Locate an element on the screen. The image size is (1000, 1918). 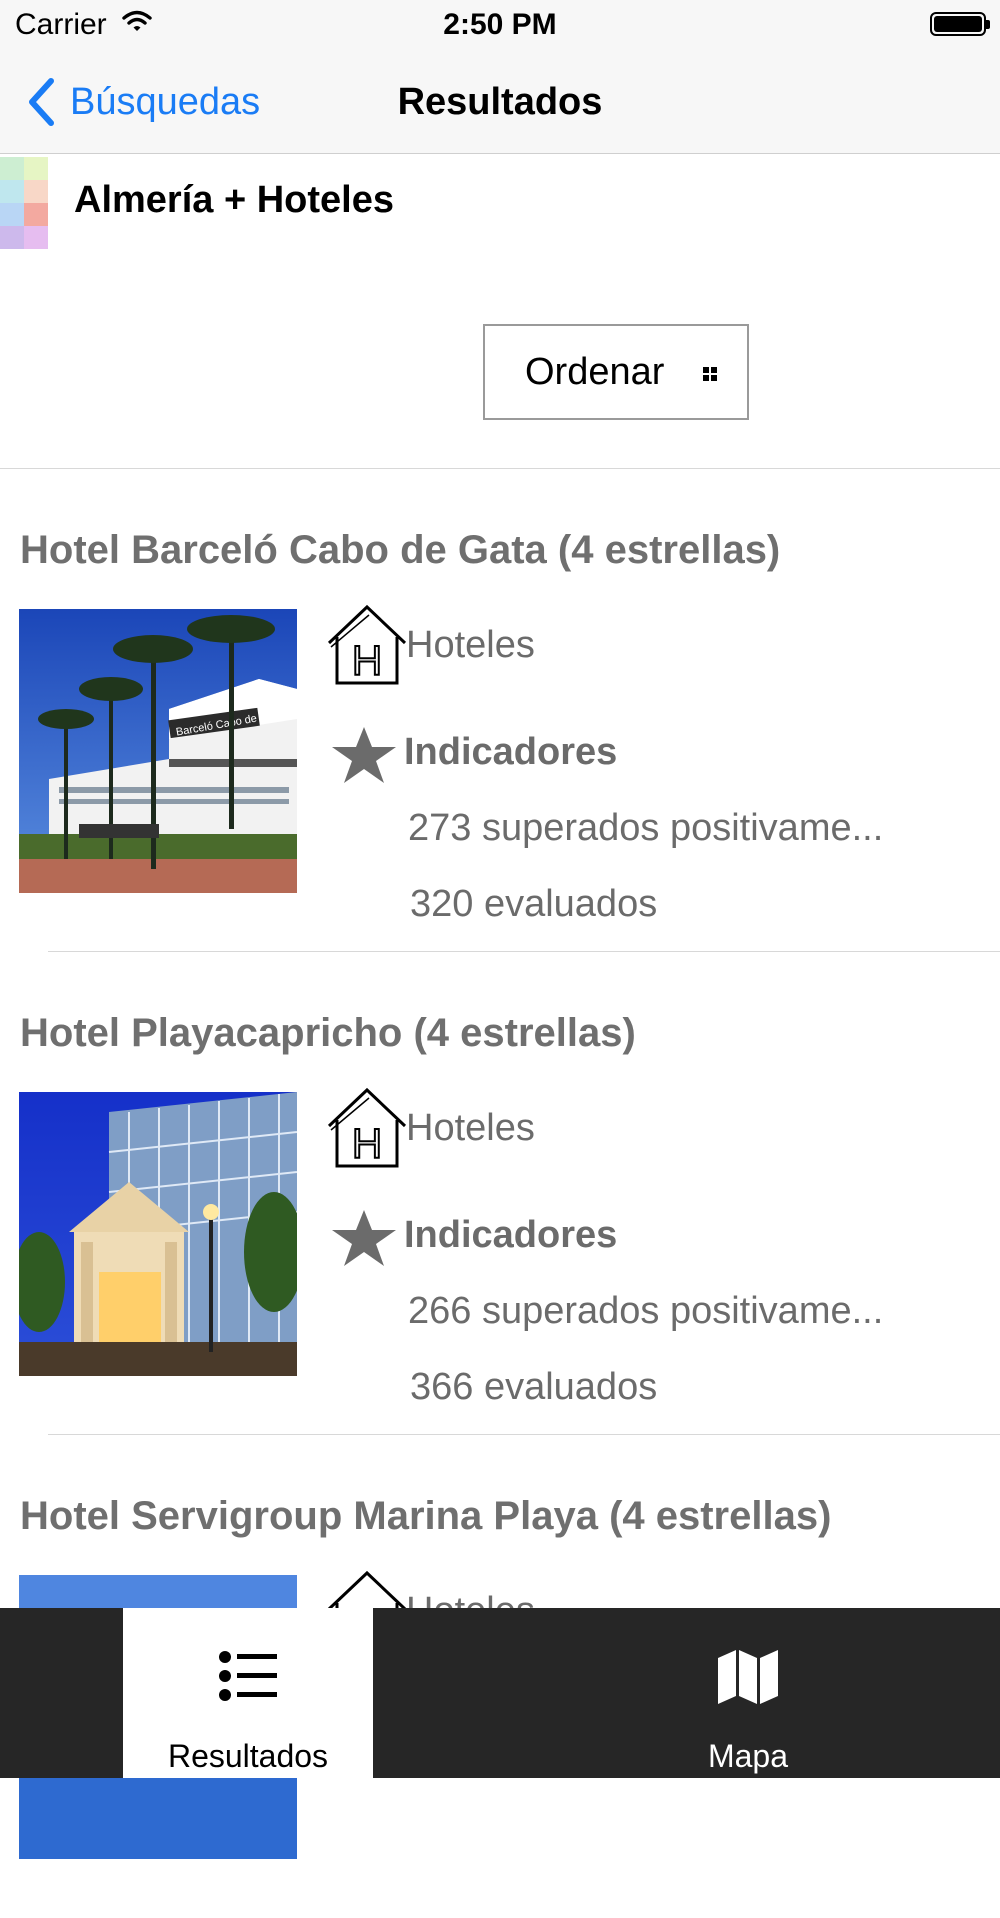
evaluated-count: 320 evaluados is located at coordinates (534, 904).